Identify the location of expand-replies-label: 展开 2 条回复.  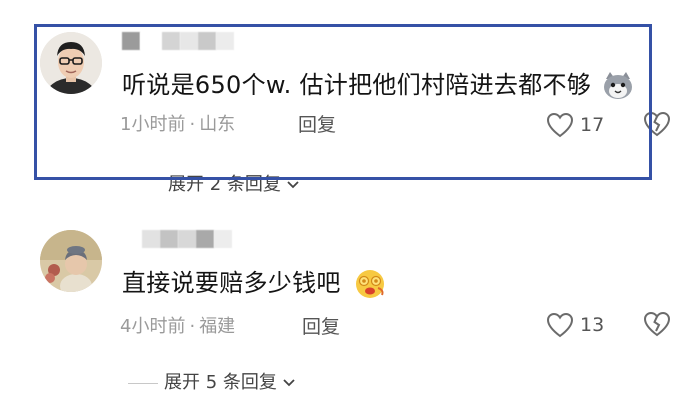
(224, 184).